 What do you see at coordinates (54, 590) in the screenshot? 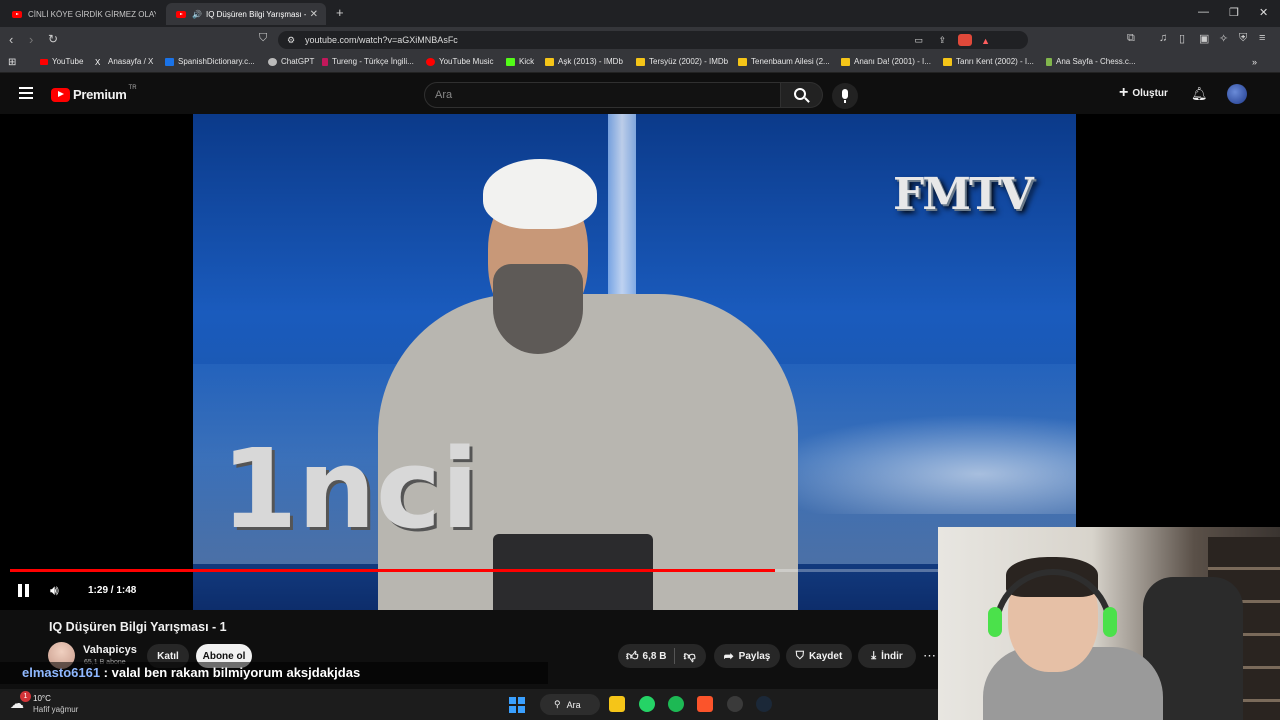
I see `volume-icon: 🔊︎` at bounding box center [54, 590].